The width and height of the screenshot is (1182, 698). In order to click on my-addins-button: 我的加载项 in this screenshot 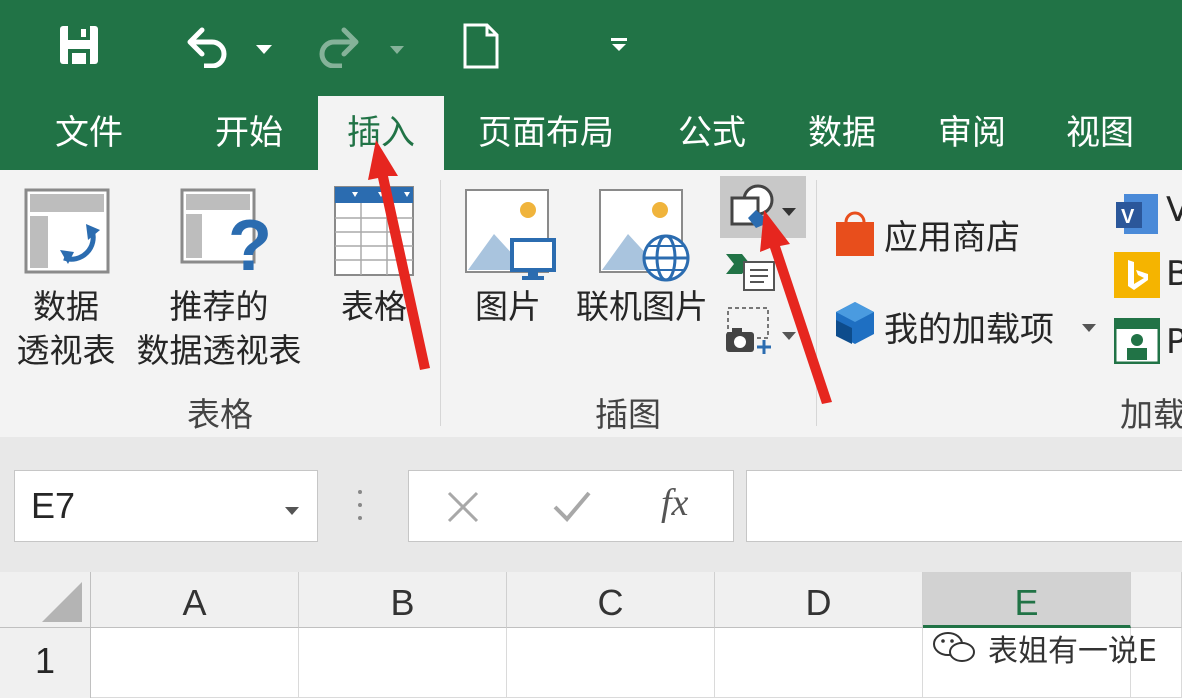, I will do `click(967, 324)`.